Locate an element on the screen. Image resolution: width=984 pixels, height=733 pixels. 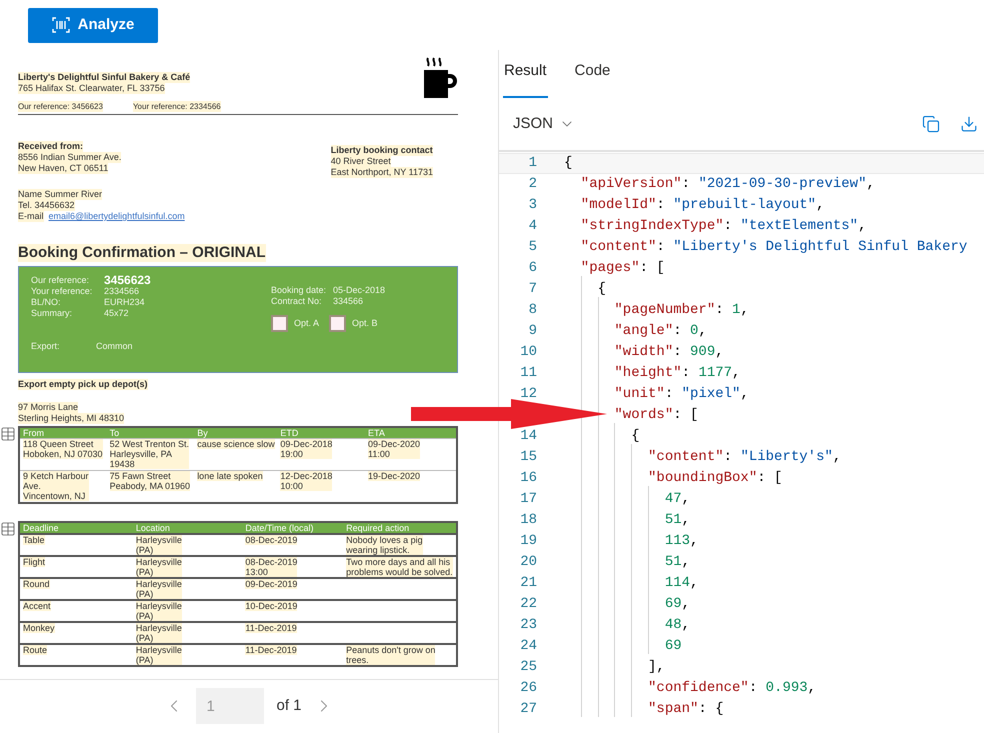
field-label: Summary: is located at coordinates (52, 313).